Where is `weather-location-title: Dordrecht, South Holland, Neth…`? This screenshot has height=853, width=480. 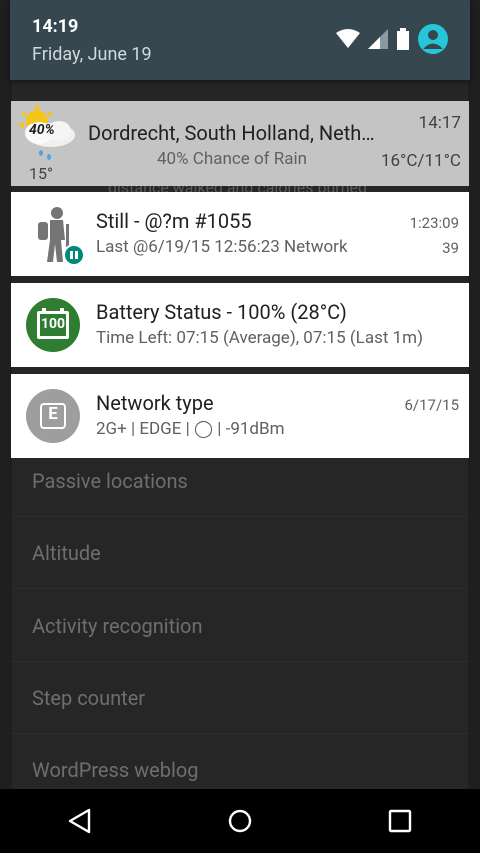
weather-location-title: Dordrecht, South Holland, Neth… is located at coordinates (231, 133).